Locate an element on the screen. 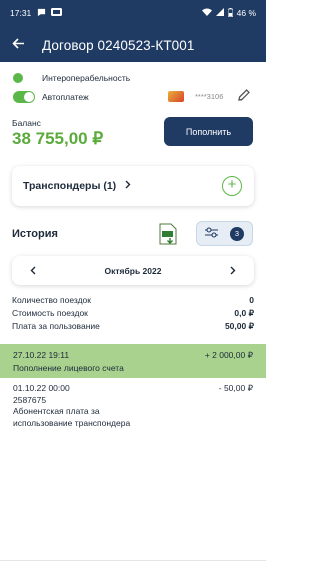  month-selector: Октябрь 2022 is located at coordinates (133, 270).